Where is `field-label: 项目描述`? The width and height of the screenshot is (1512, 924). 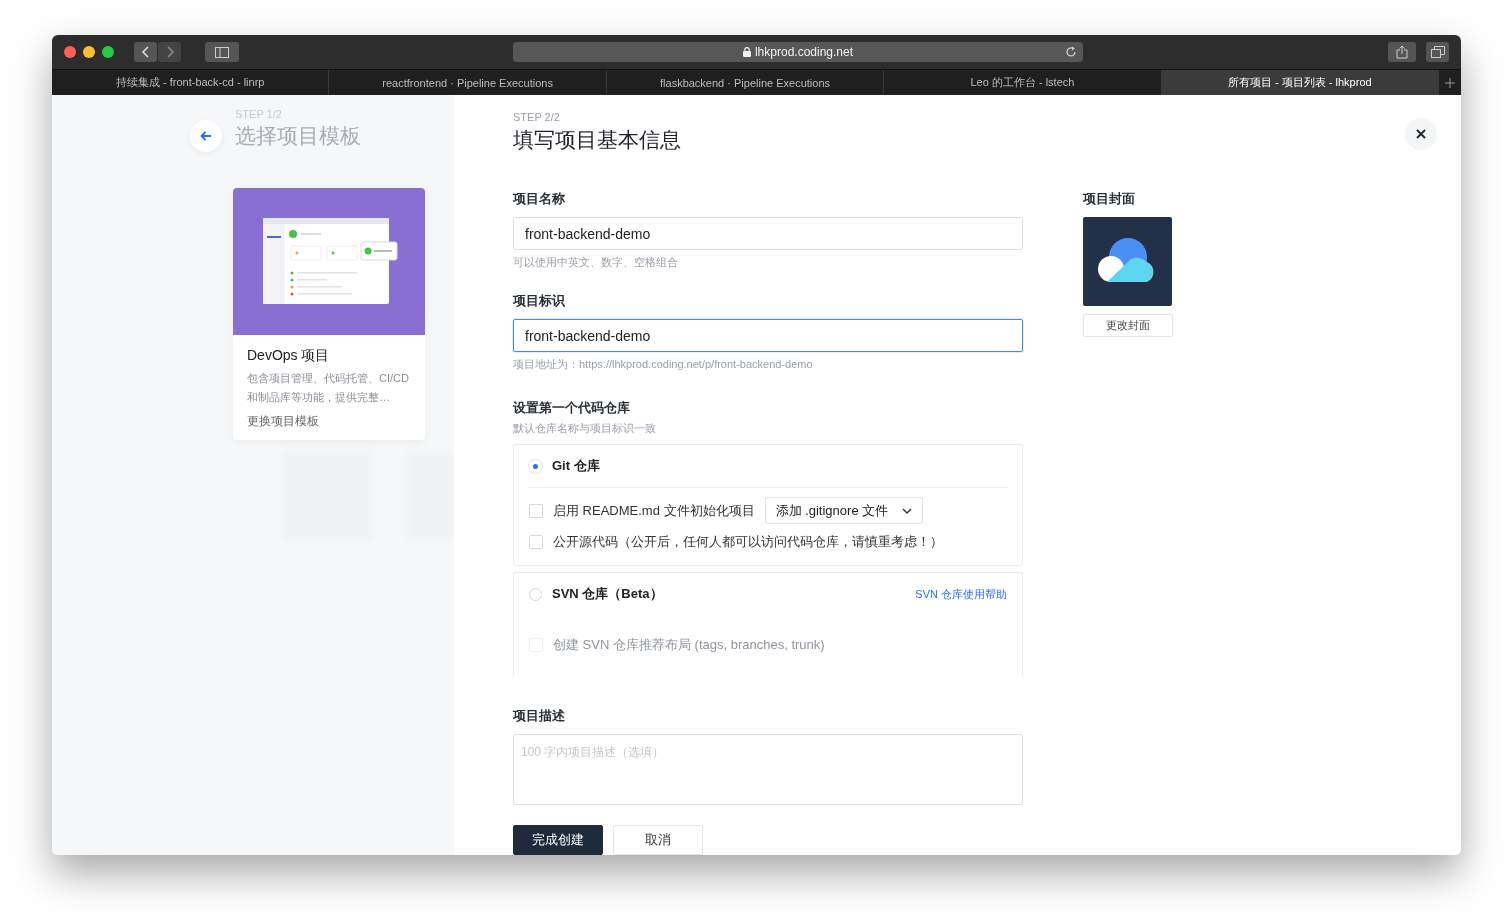 field-label: 项目描述 is located at coordinates (539, 716).